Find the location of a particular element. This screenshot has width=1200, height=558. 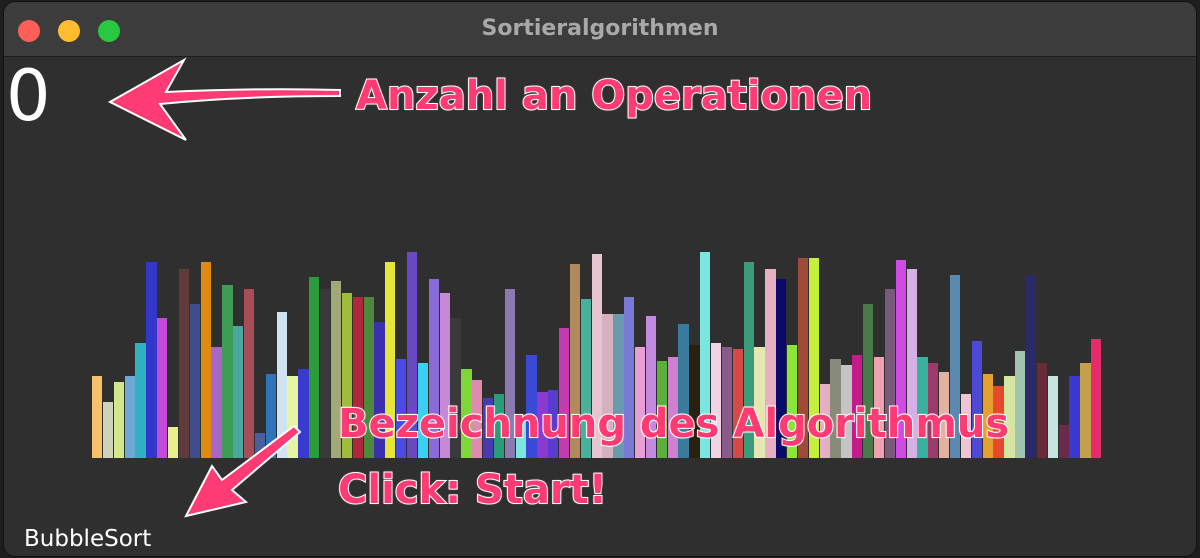

algorithm-annotation: Bezeichnung des Algorithmus is located at coordinates (673, 424).